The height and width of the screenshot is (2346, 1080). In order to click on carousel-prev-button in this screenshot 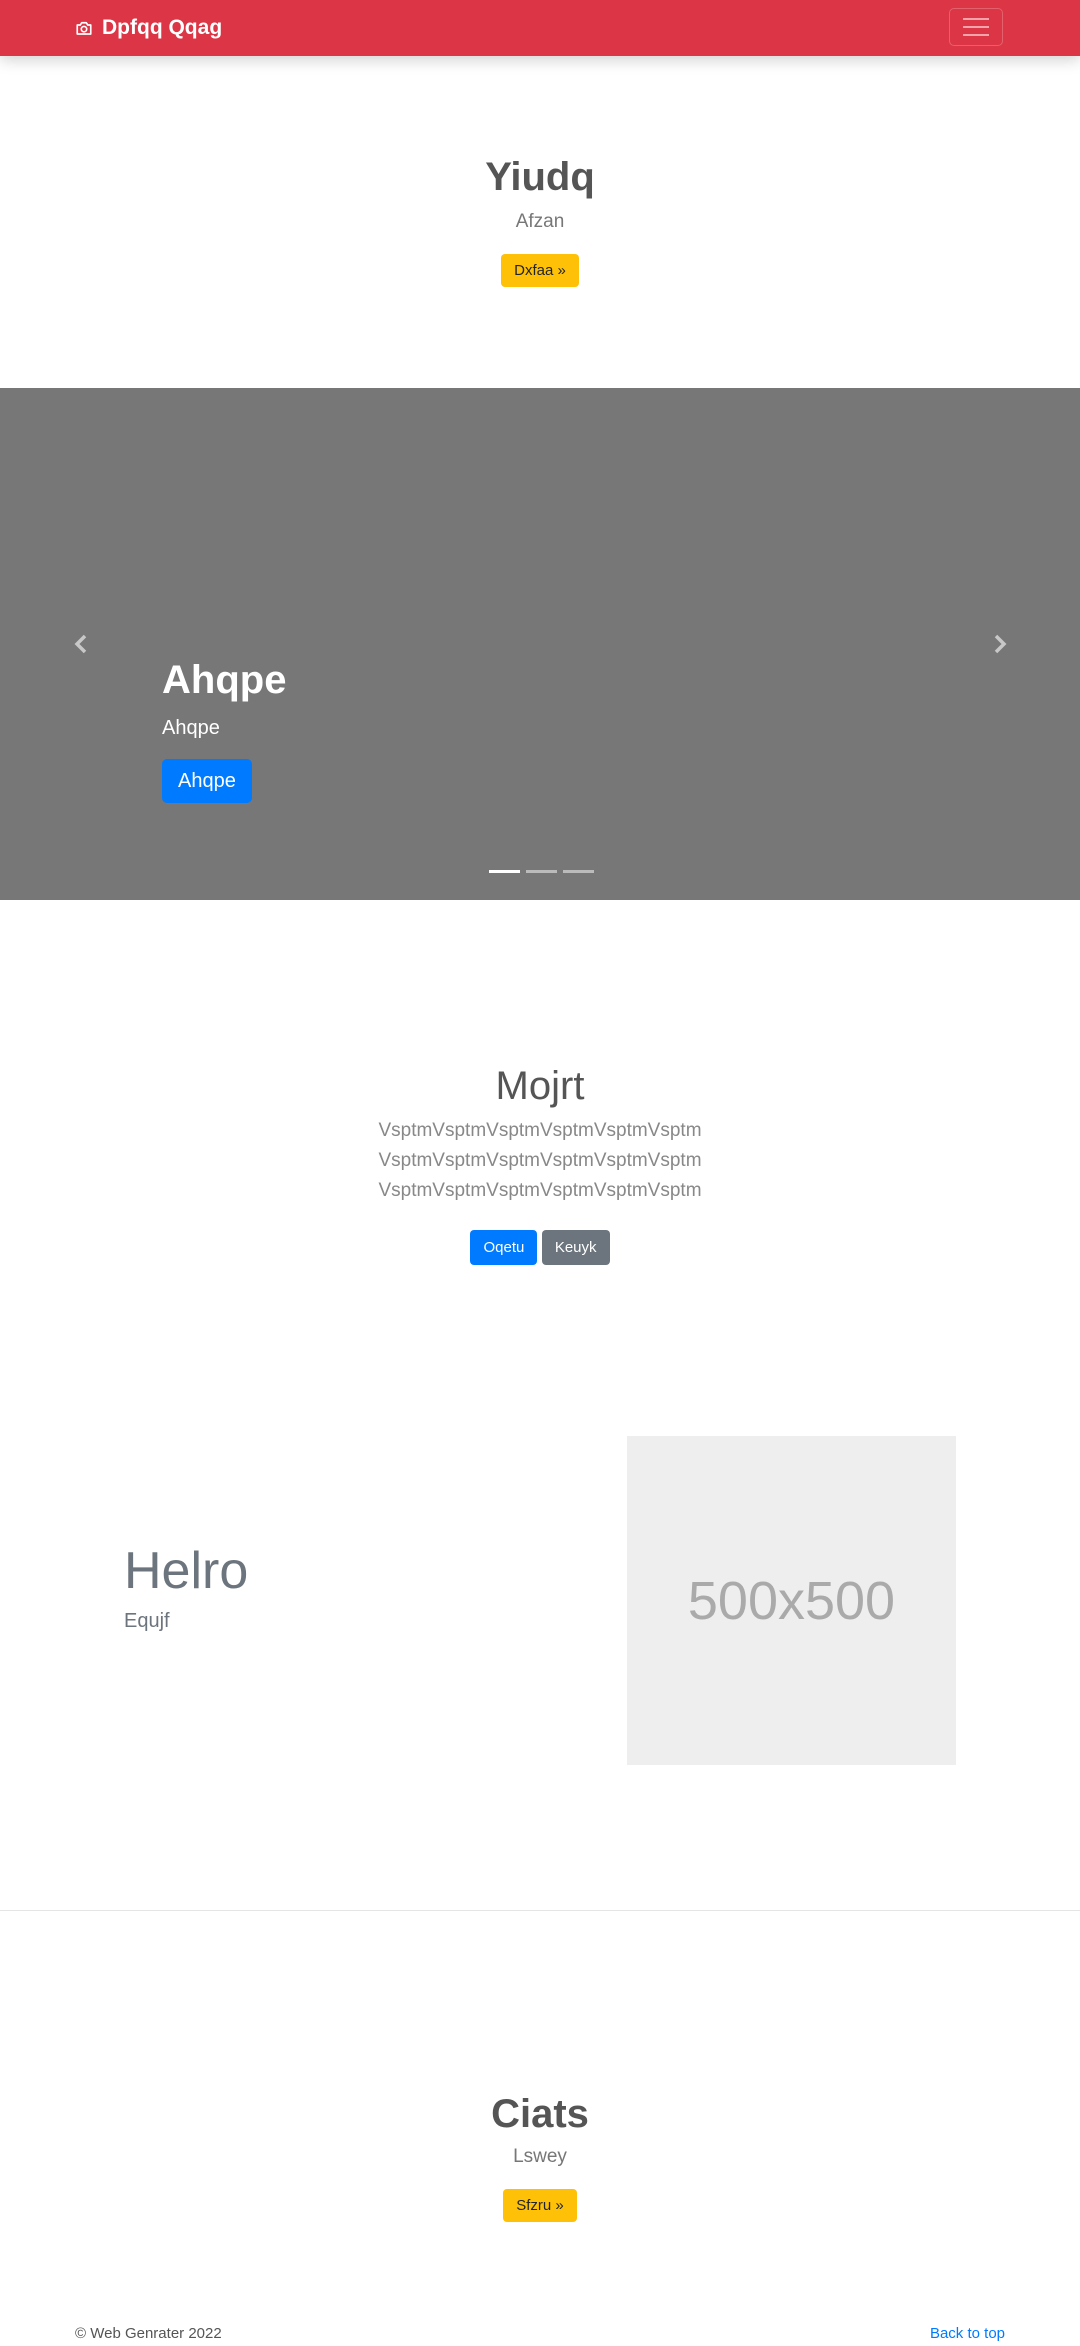, I will do `click(81, 644)`.